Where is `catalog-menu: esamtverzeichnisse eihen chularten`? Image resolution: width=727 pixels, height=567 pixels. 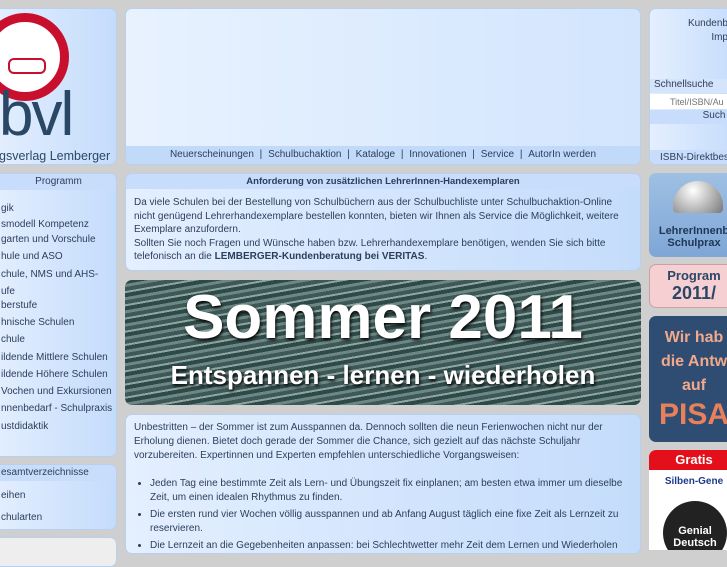
catalog-menu: esamtverzeichnisse eihen chularten is located at coordinates (58, 497).